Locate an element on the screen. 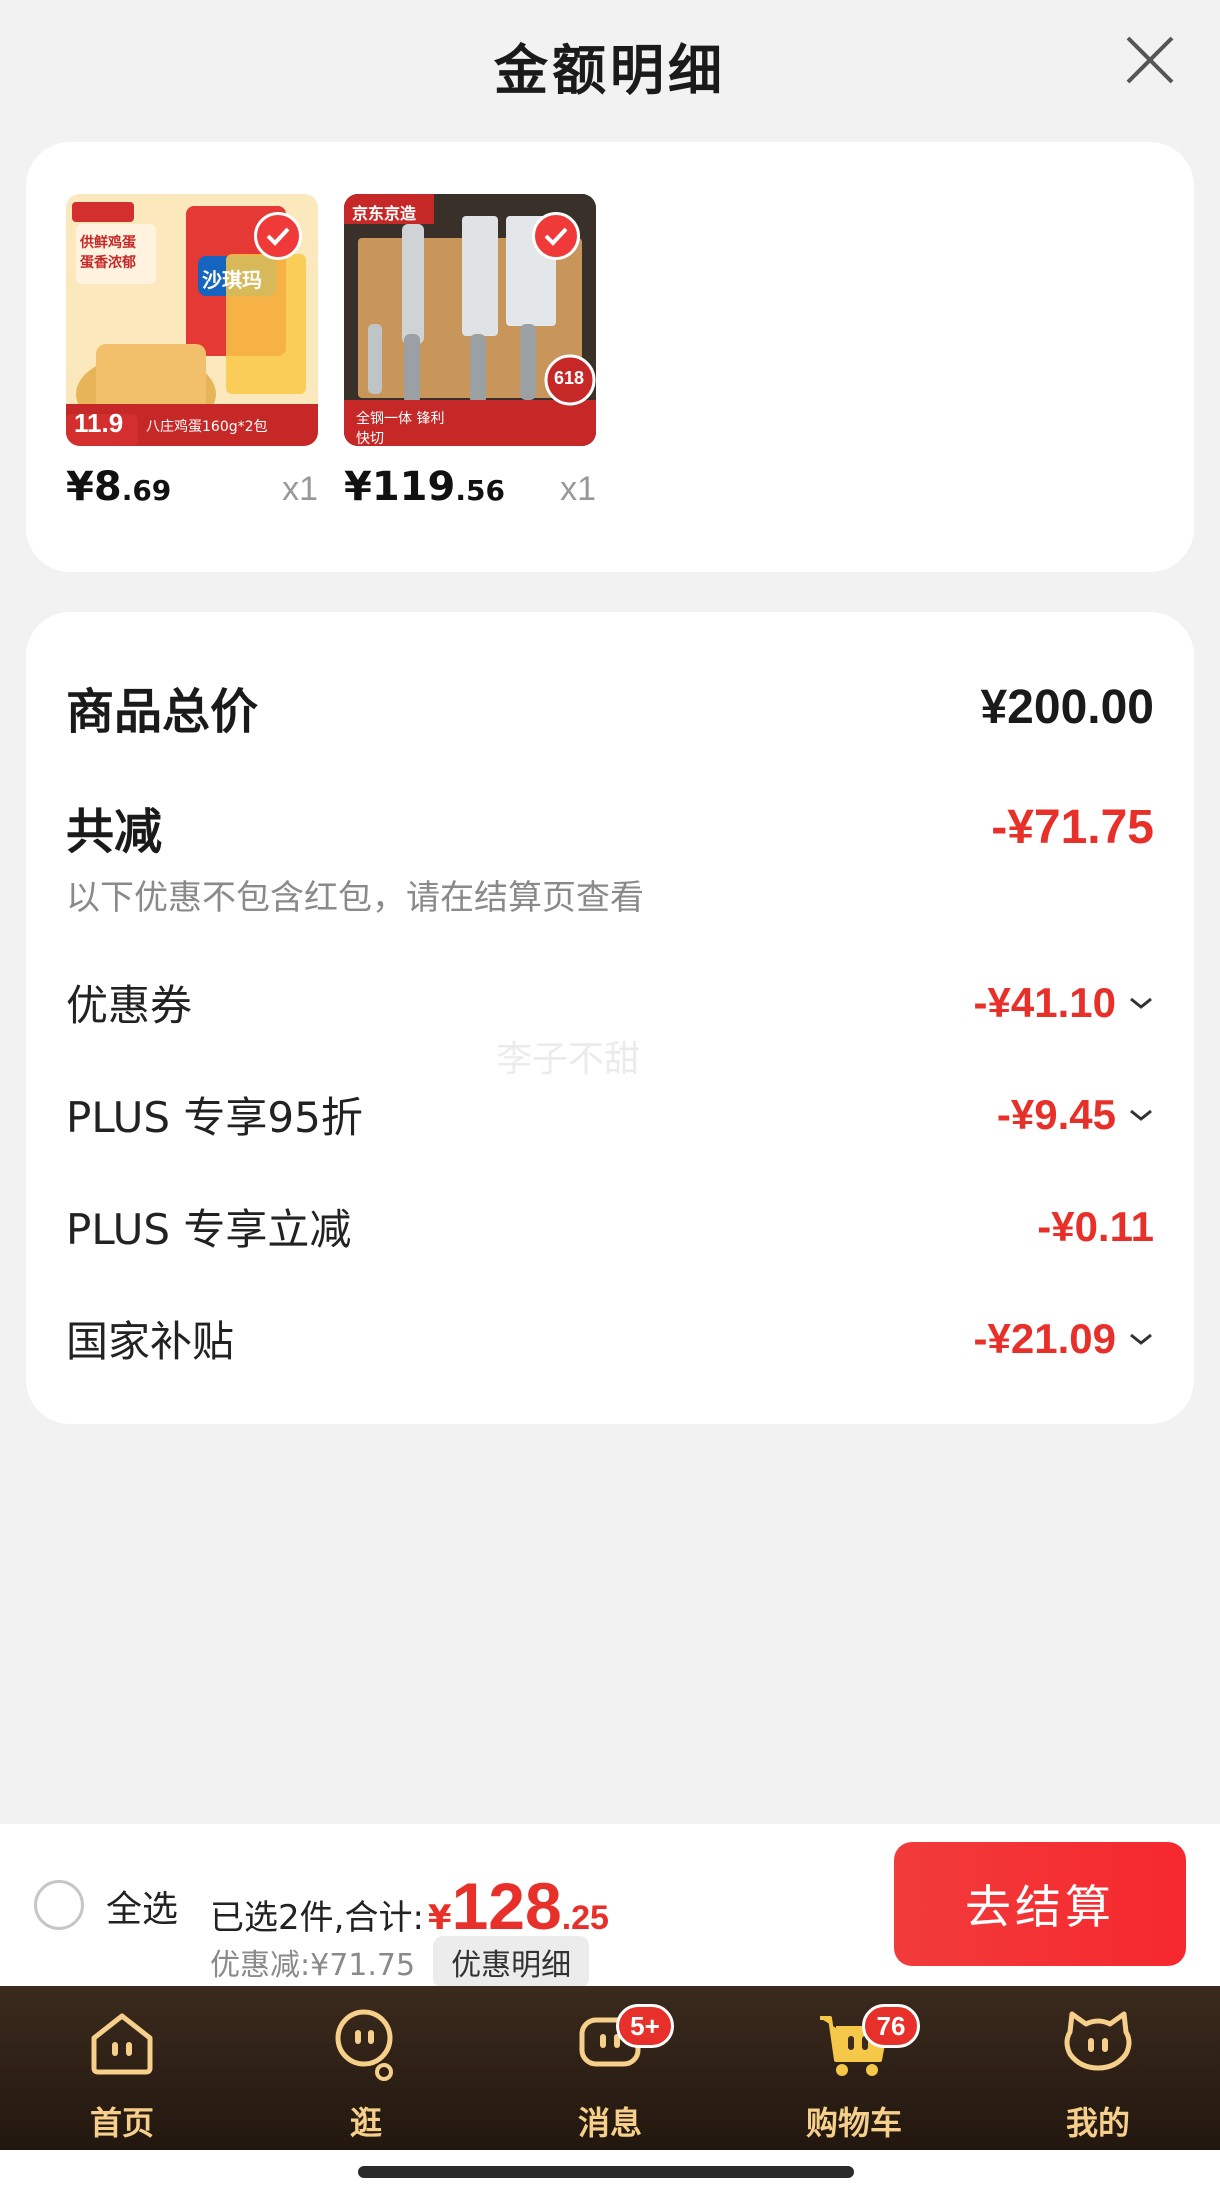 This screenshot has width=1220, height=2202. tab-cart: 76 购物车 is located at coordinates (854, 2068).